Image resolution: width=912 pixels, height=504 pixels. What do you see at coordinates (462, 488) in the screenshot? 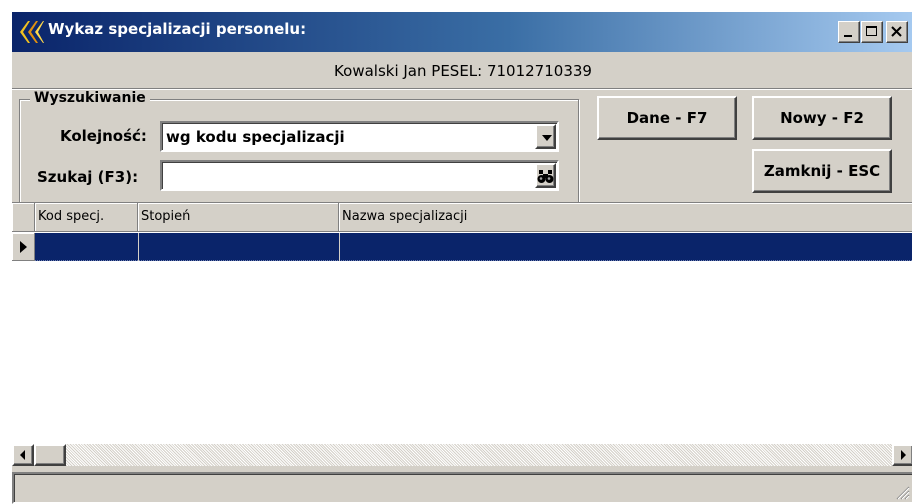
I see `status-bar` at bounding box center [462, 488].